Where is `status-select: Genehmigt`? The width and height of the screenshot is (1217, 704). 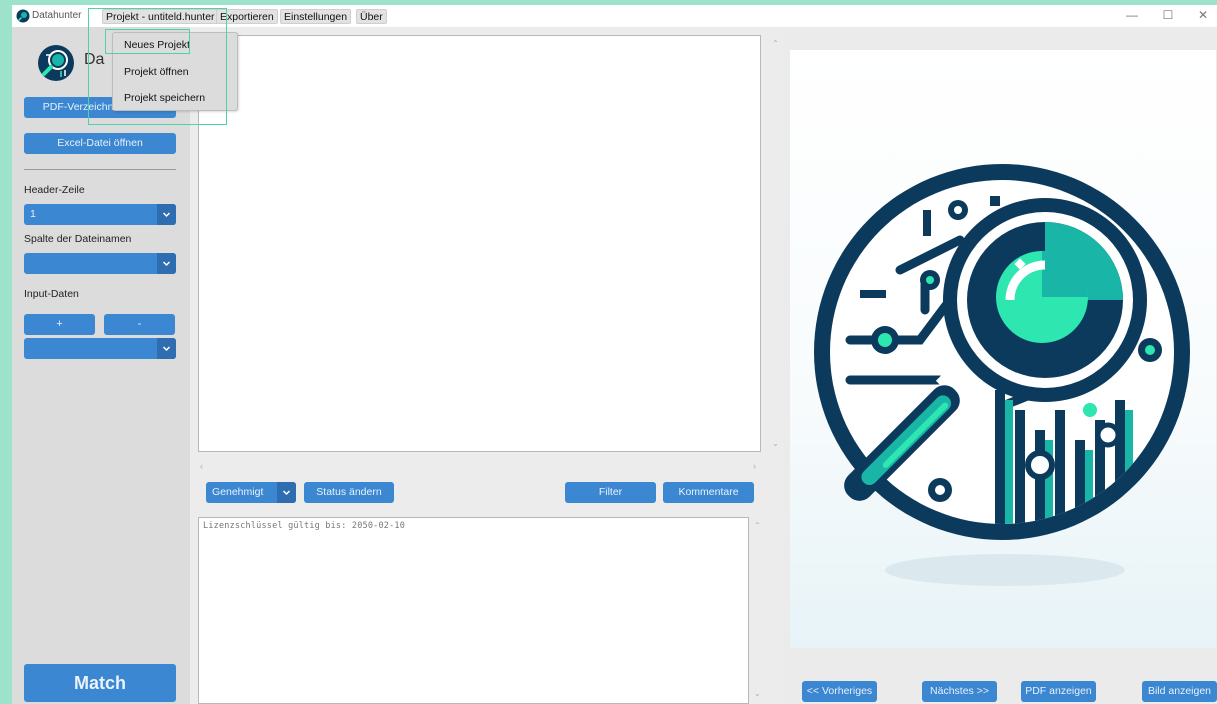 status-select: Genehmigt is located at coordinates (251, 492).